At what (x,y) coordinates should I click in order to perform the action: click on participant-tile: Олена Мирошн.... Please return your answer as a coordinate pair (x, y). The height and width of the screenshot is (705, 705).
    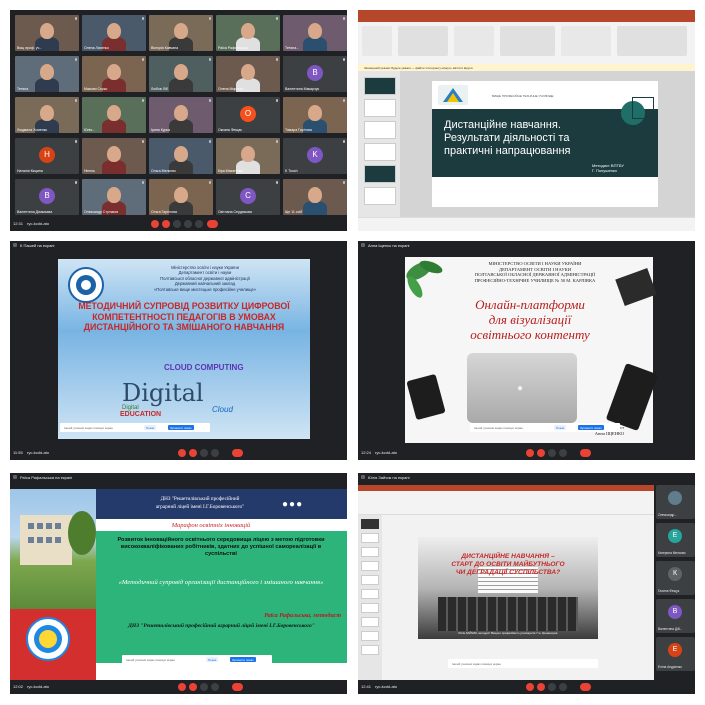
    Looking at the image, I should click on (248, 74).